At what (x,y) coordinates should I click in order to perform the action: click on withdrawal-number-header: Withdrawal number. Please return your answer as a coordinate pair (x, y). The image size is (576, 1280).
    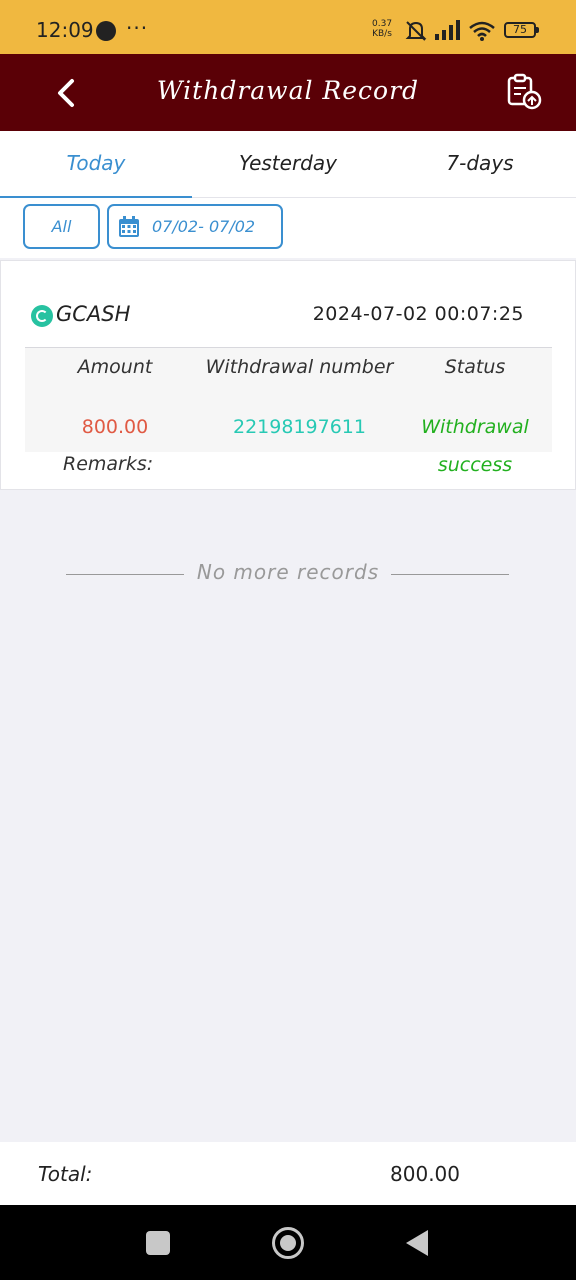
    Looking at the image, I should click on (299, 367).